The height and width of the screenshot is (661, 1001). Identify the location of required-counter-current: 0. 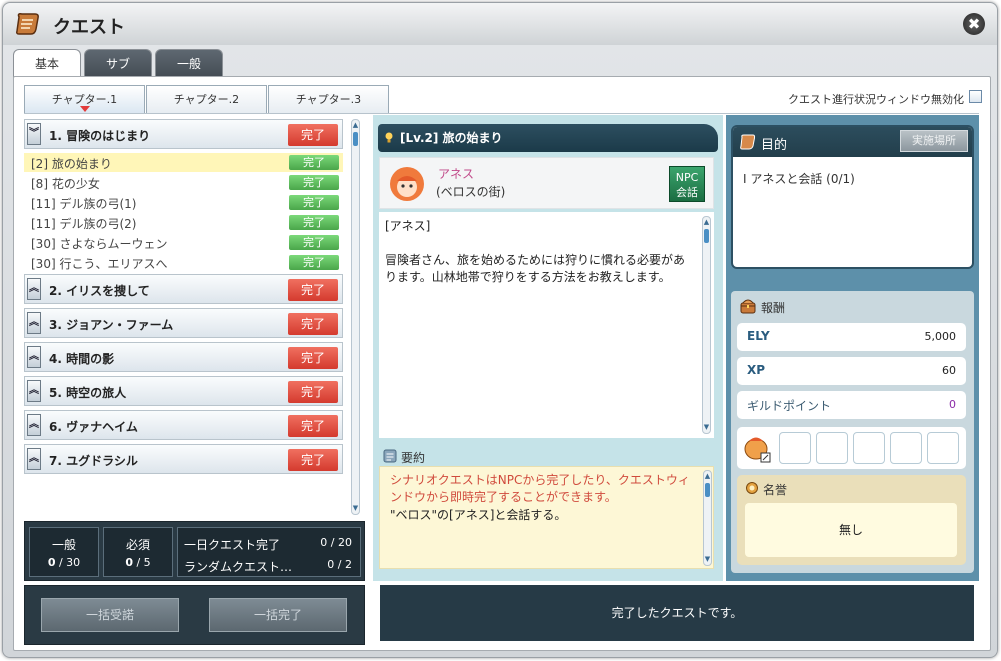
(129, 562).